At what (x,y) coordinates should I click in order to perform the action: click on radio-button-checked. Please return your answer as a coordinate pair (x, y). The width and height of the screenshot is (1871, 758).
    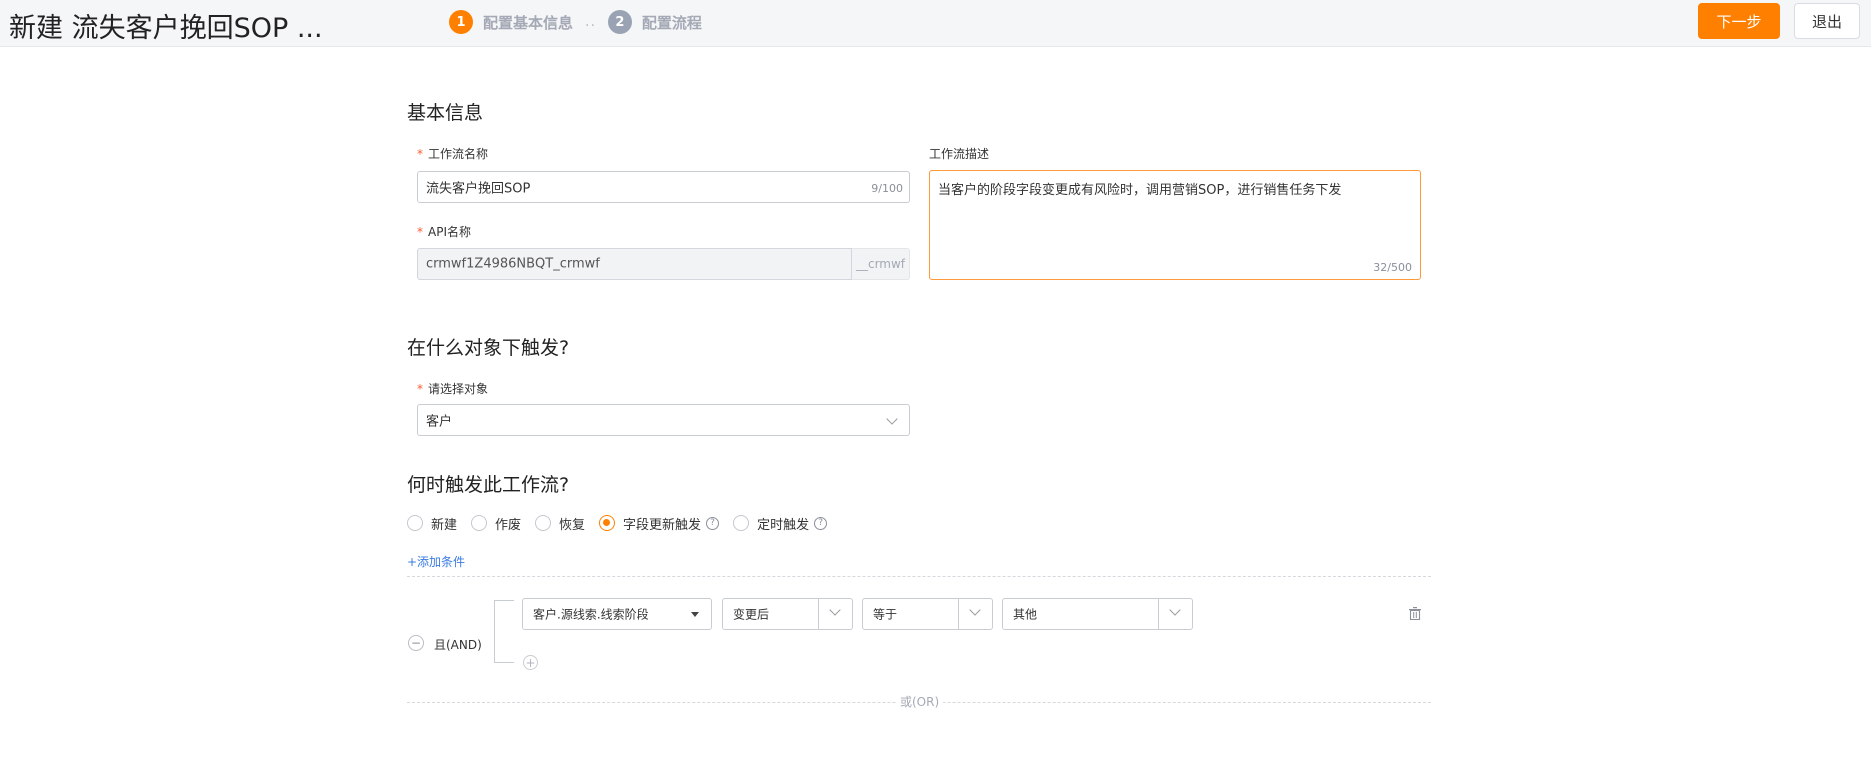
    Looking at the image, I should click on (607, 523).